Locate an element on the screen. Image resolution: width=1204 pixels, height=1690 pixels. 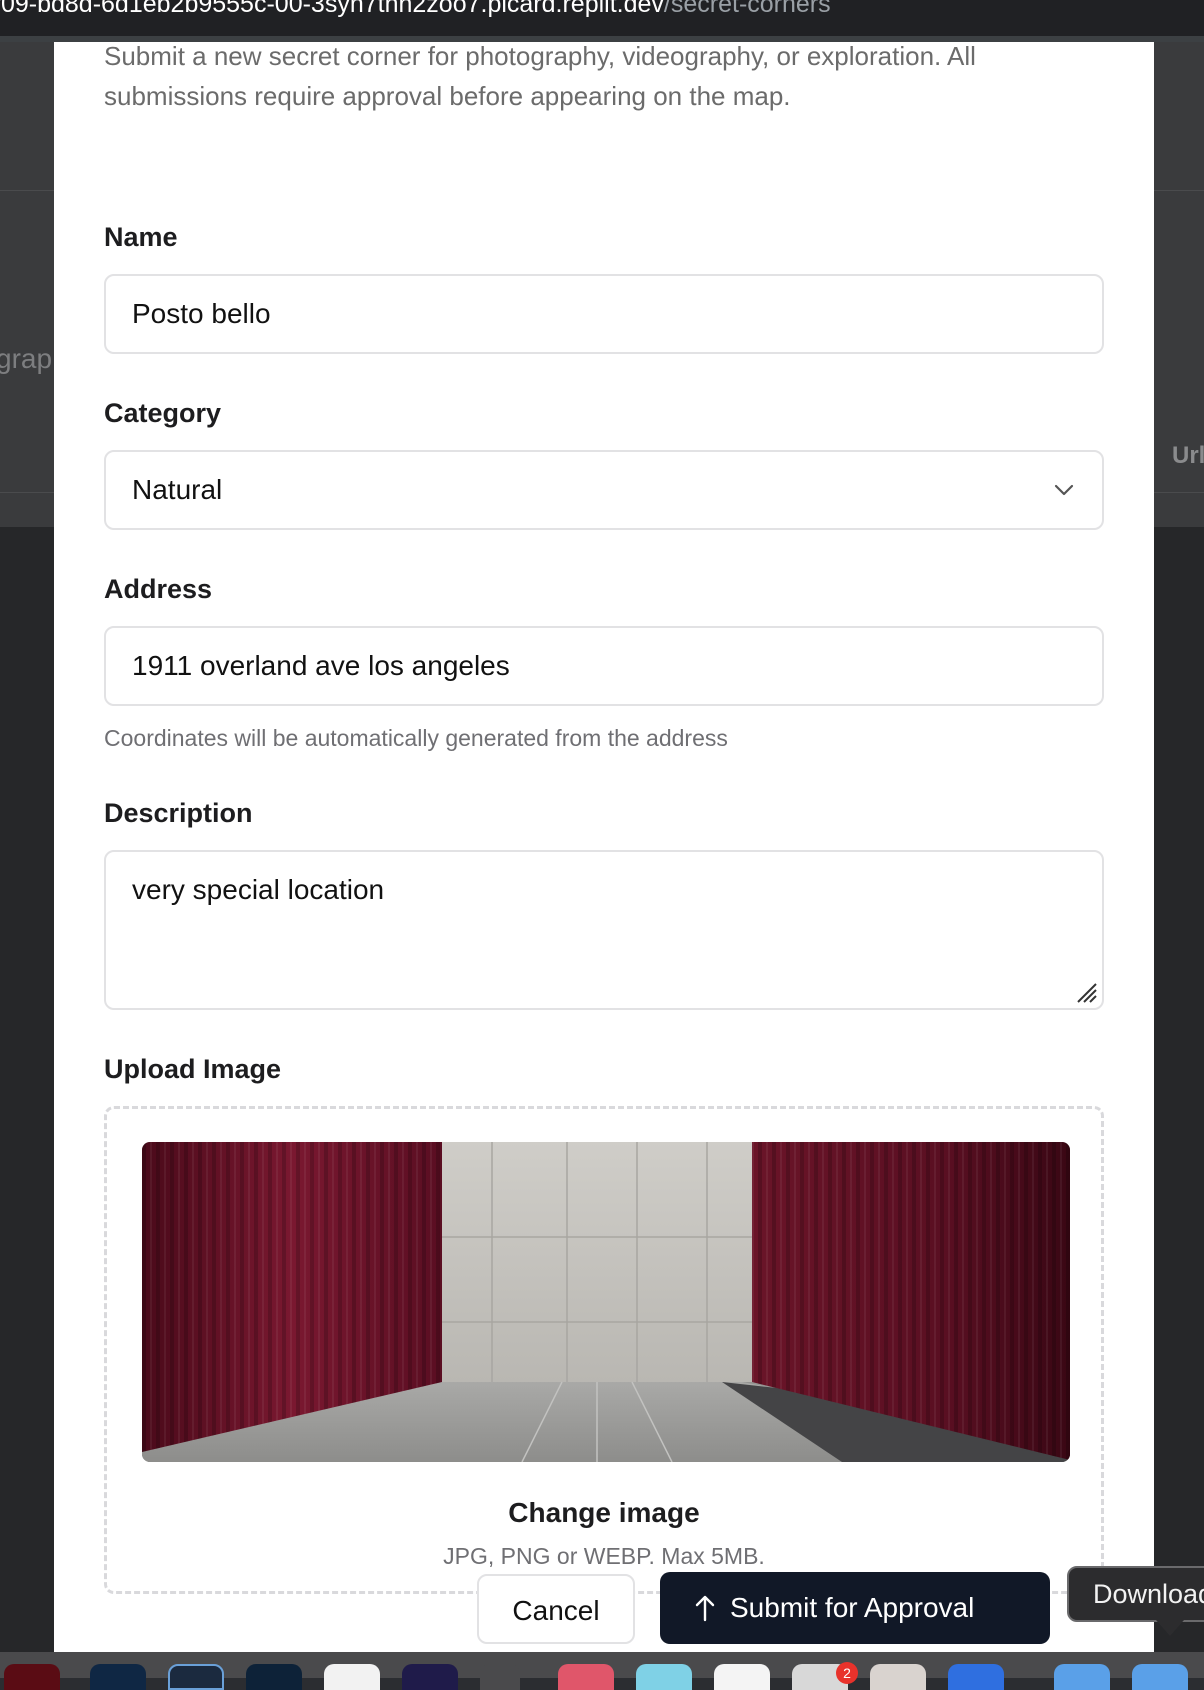
description-textarea: very special location is located at coordinates (604, 930).